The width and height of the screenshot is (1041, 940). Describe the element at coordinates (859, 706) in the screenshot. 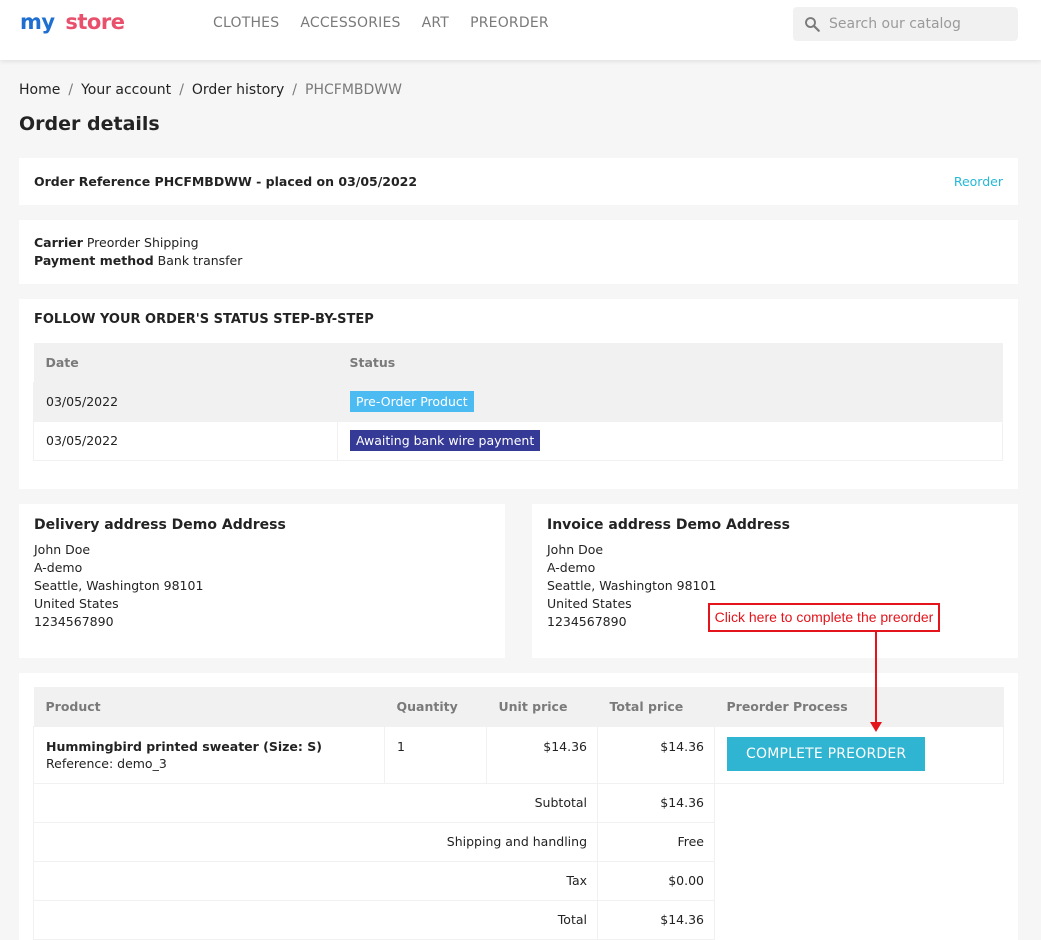

I see `header-preorder-process: Preorder Process` at that location.